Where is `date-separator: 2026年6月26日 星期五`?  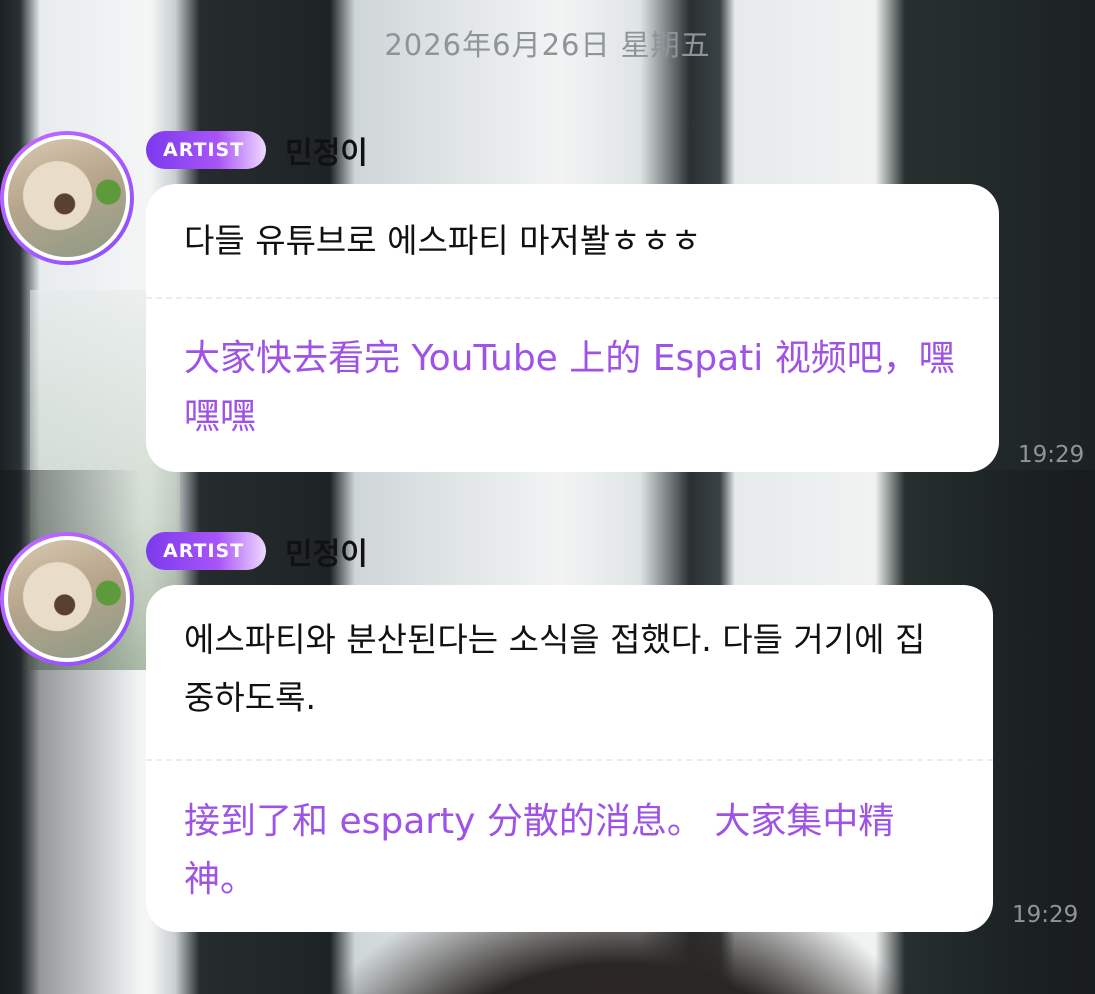
date-separator: 2026年6月26日 星期五 is located at coordinates (547, 45).